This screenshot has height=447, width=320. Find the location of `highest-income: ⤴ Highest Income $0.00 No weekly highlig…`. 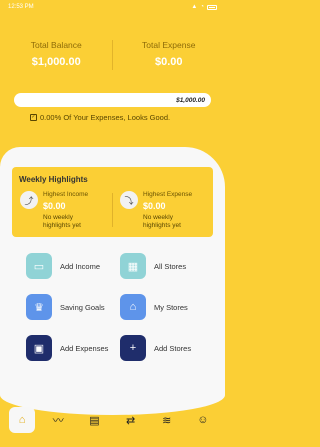

highest-income: ⤴ Highest Income $0.00 No weekly highlig… is located at coordinates (57, 210).